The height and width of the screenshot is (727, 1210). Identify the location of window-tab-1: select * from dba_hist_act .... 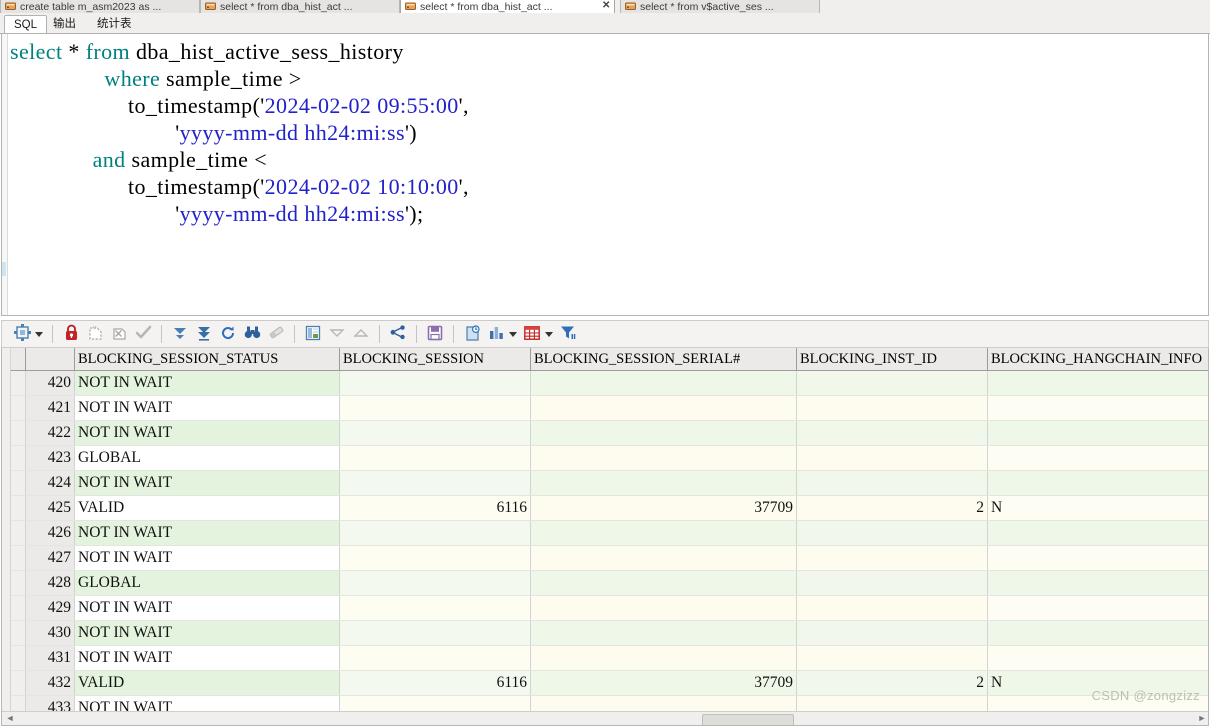
(300, 6).